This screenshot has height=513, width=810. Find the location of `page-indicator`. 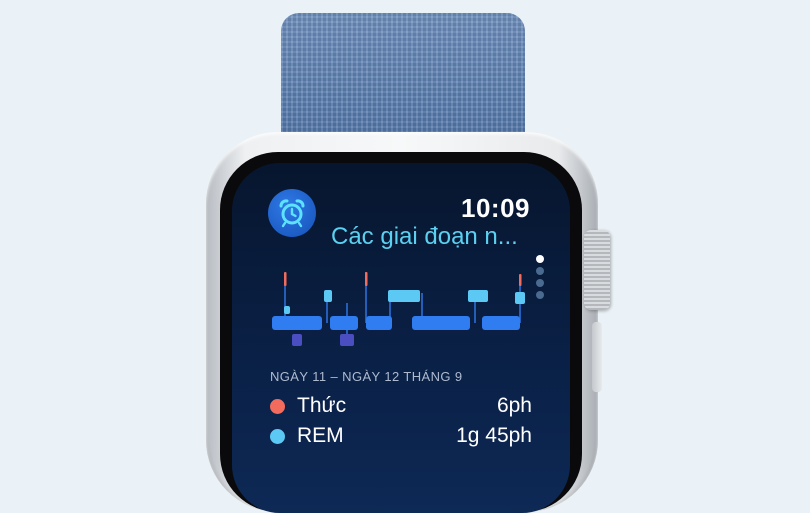

page-indicator is located at coordinates (540, 279).